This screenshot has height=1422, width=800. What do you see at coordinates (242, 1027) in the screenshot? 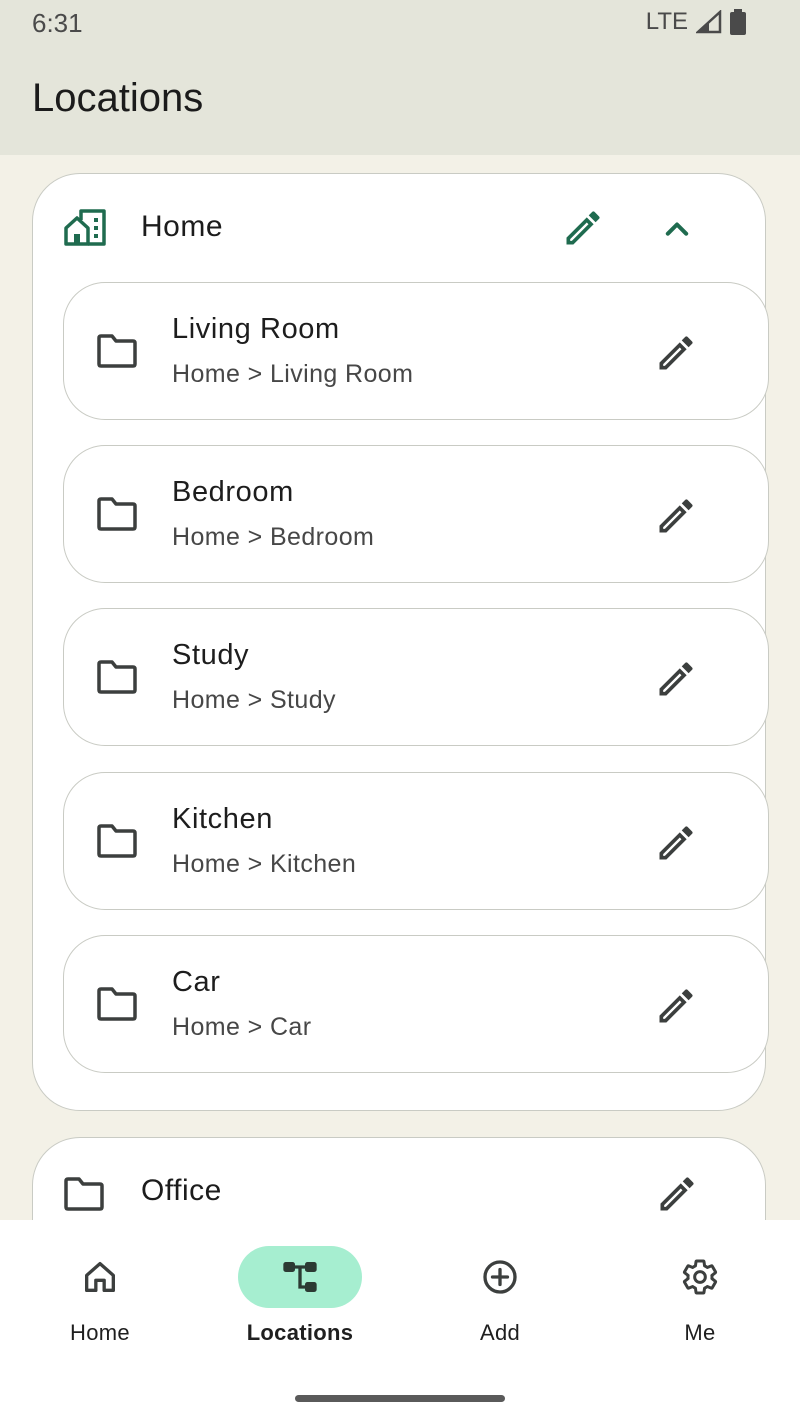
I see `item-path: Home > Car` at bounding box center [242, 1027].